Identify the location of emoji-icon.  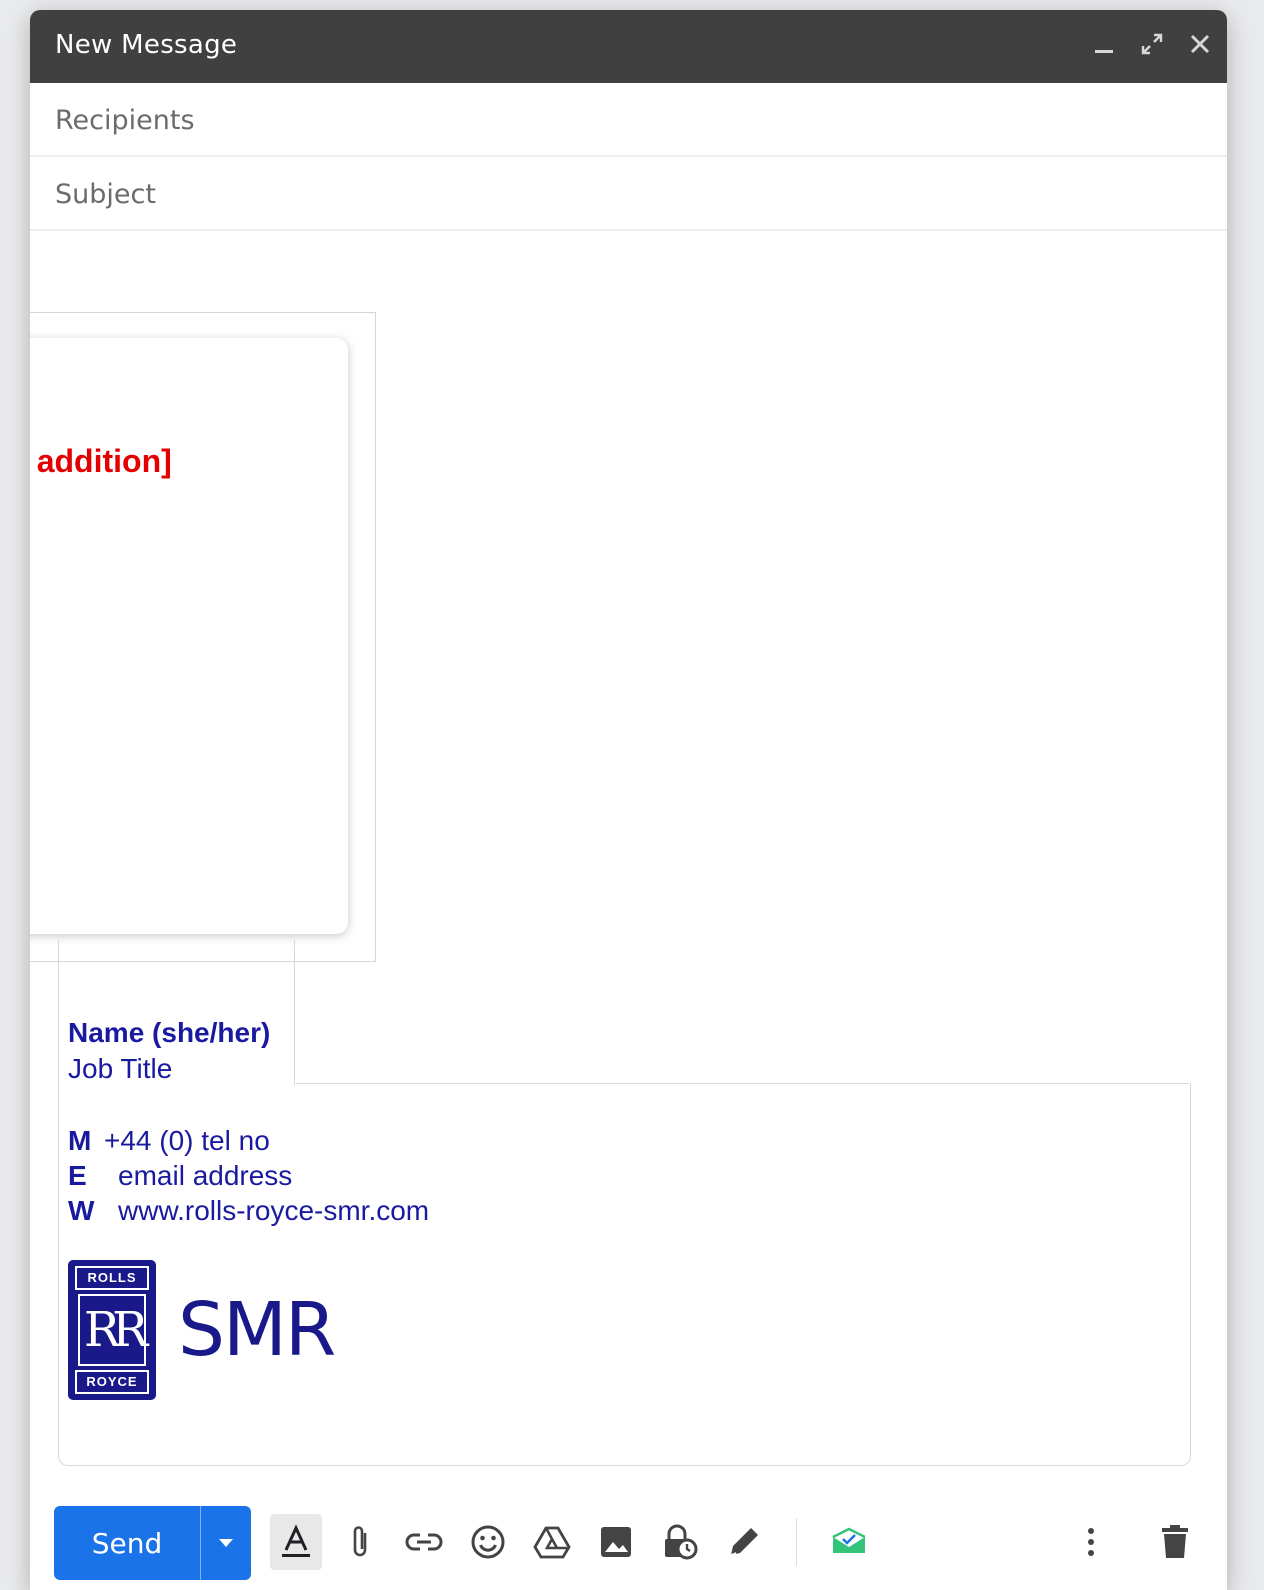
(488, 1542).